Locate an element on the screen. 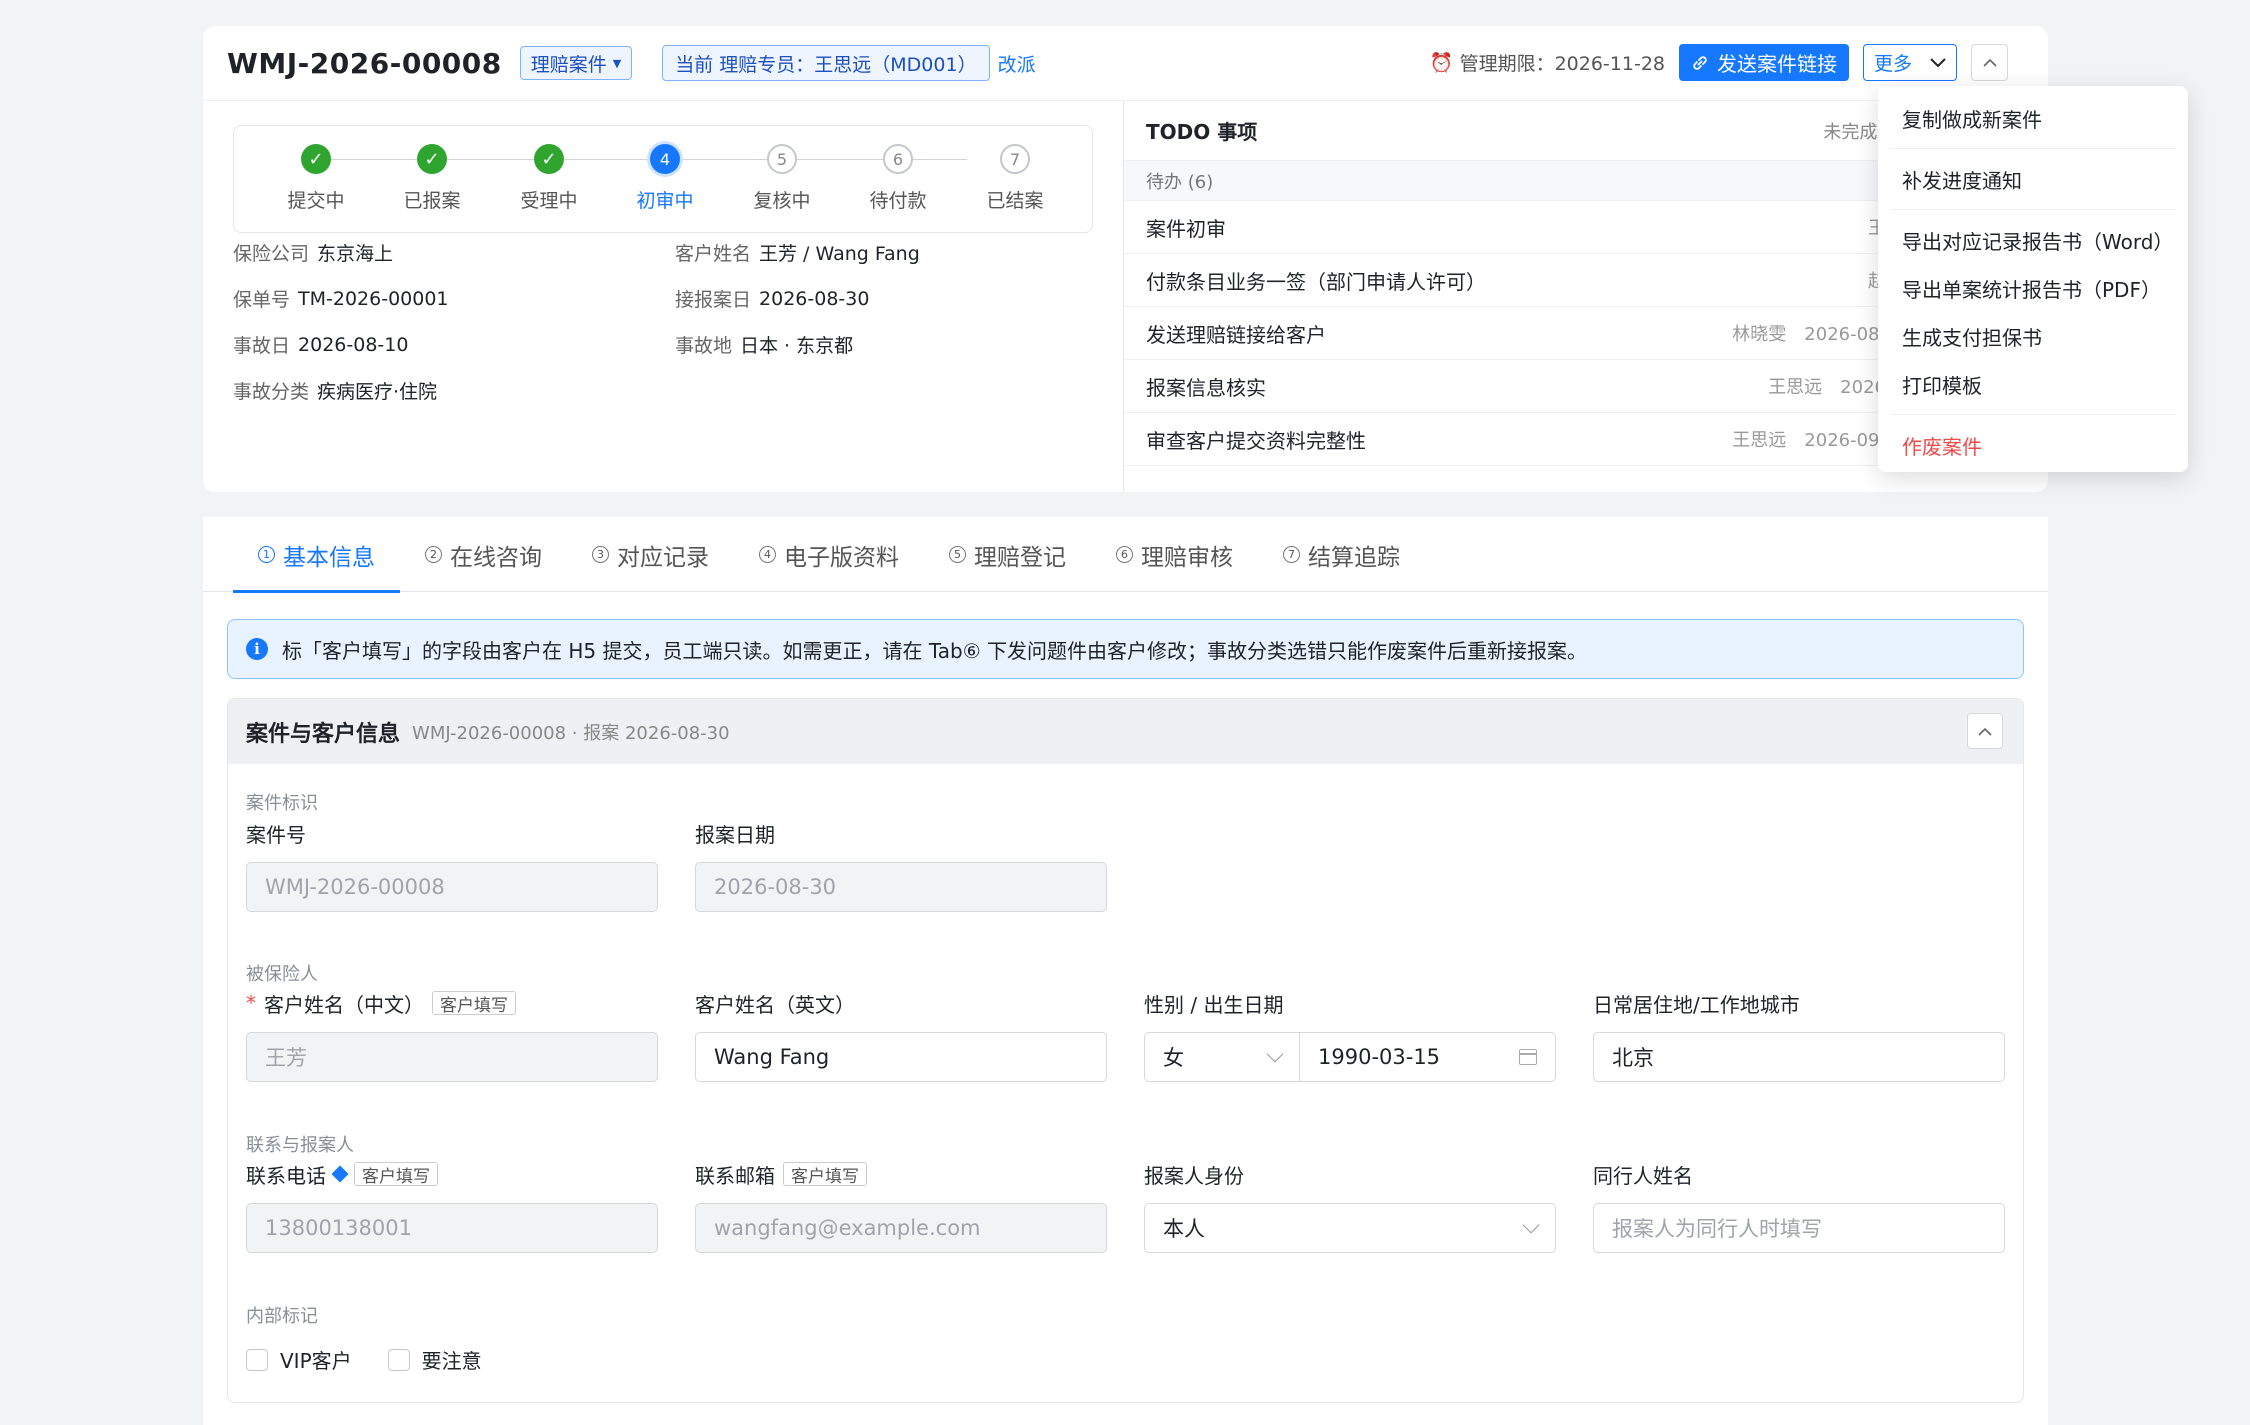  step-label: 受理中 is located at coordinates (549, 201).